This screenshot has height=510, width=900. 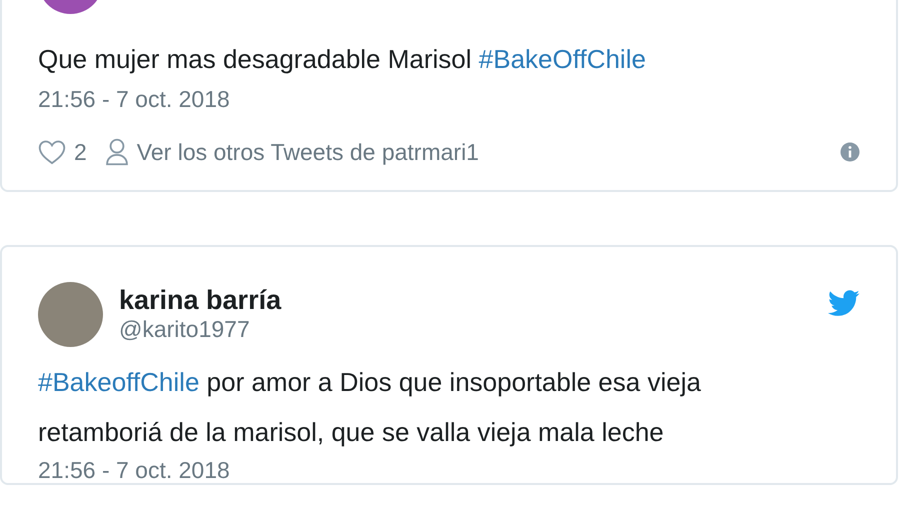 I want to click on person-icon, so click(x=116, y=152).